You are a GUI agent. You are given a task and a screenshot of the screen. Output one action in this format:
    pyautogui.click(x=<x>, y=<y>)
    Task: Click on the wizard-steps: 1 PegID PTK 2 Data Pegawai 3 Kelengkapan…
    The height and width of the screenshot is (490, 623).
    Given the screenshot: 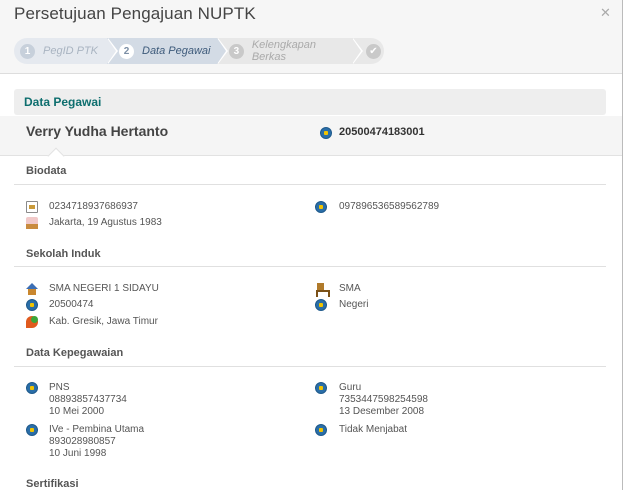 What is the action you would take?
    pyautogui.click(x=199, y=51)
    